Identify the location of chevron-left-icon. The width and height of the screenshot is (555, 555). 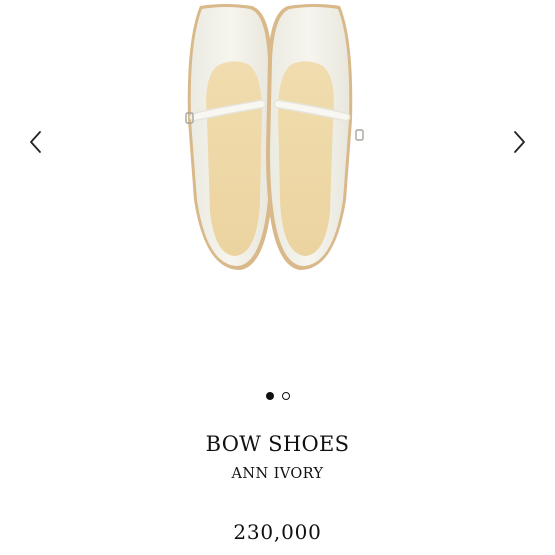
(35, 142).